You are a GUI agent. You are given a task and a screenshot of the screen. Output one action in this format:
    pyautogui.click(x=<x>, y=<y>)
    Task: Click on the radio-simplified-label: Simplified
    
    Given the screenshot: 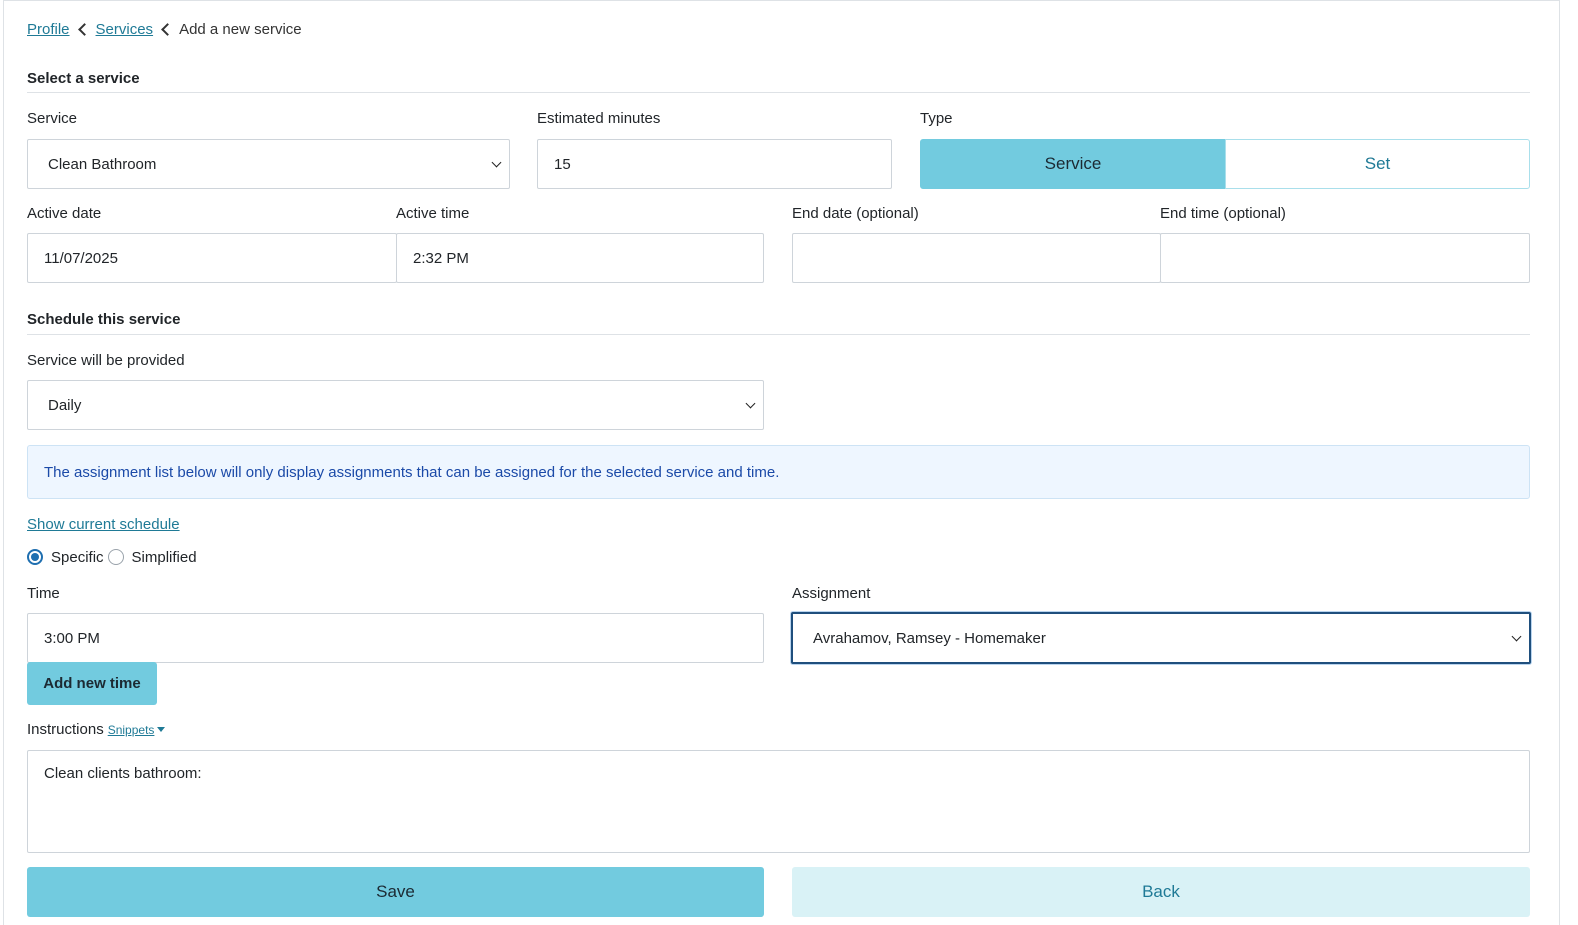 What is the action you would take?
    pyautogui.click(x=164, y=557)
    